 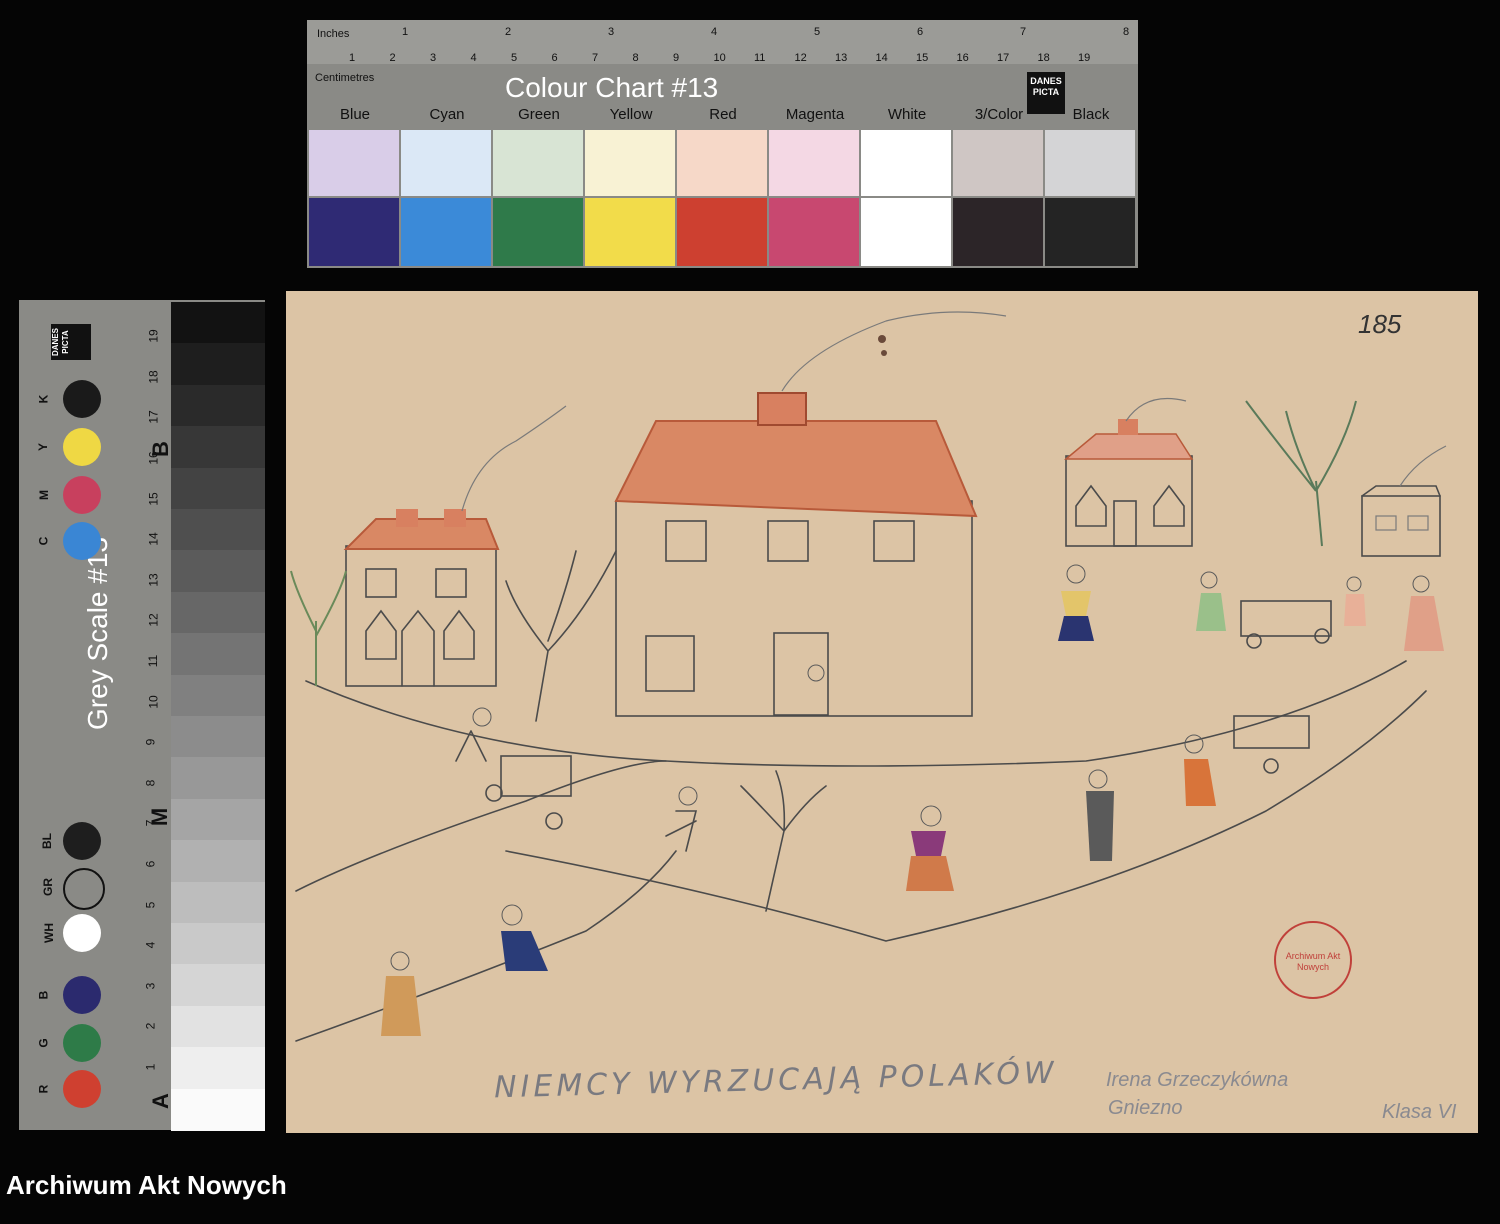 I want to click on step-number: 13, so click(x=153, y=580).